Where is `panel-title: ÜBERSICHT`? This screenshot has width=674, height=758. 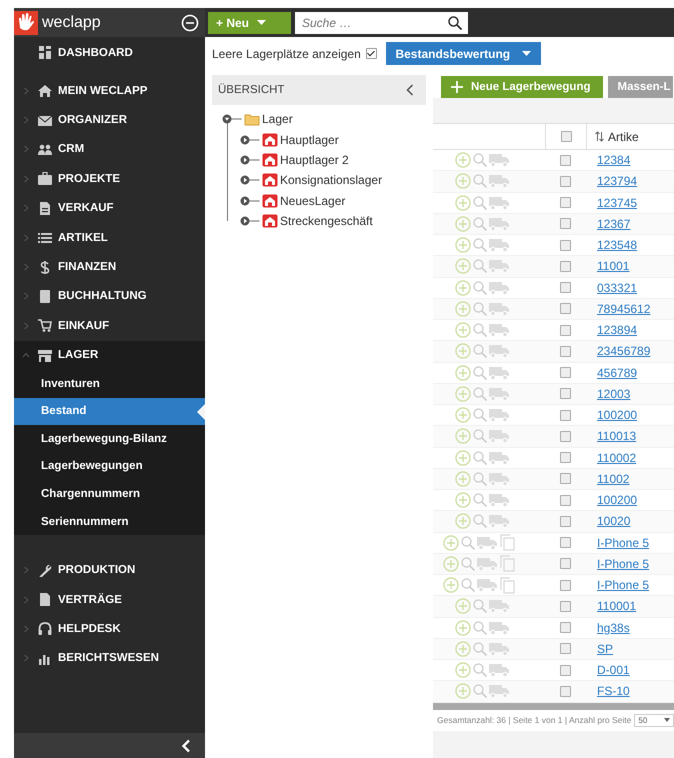
panel-title: ÜBERSICHT is located at coordinates (251, 90).